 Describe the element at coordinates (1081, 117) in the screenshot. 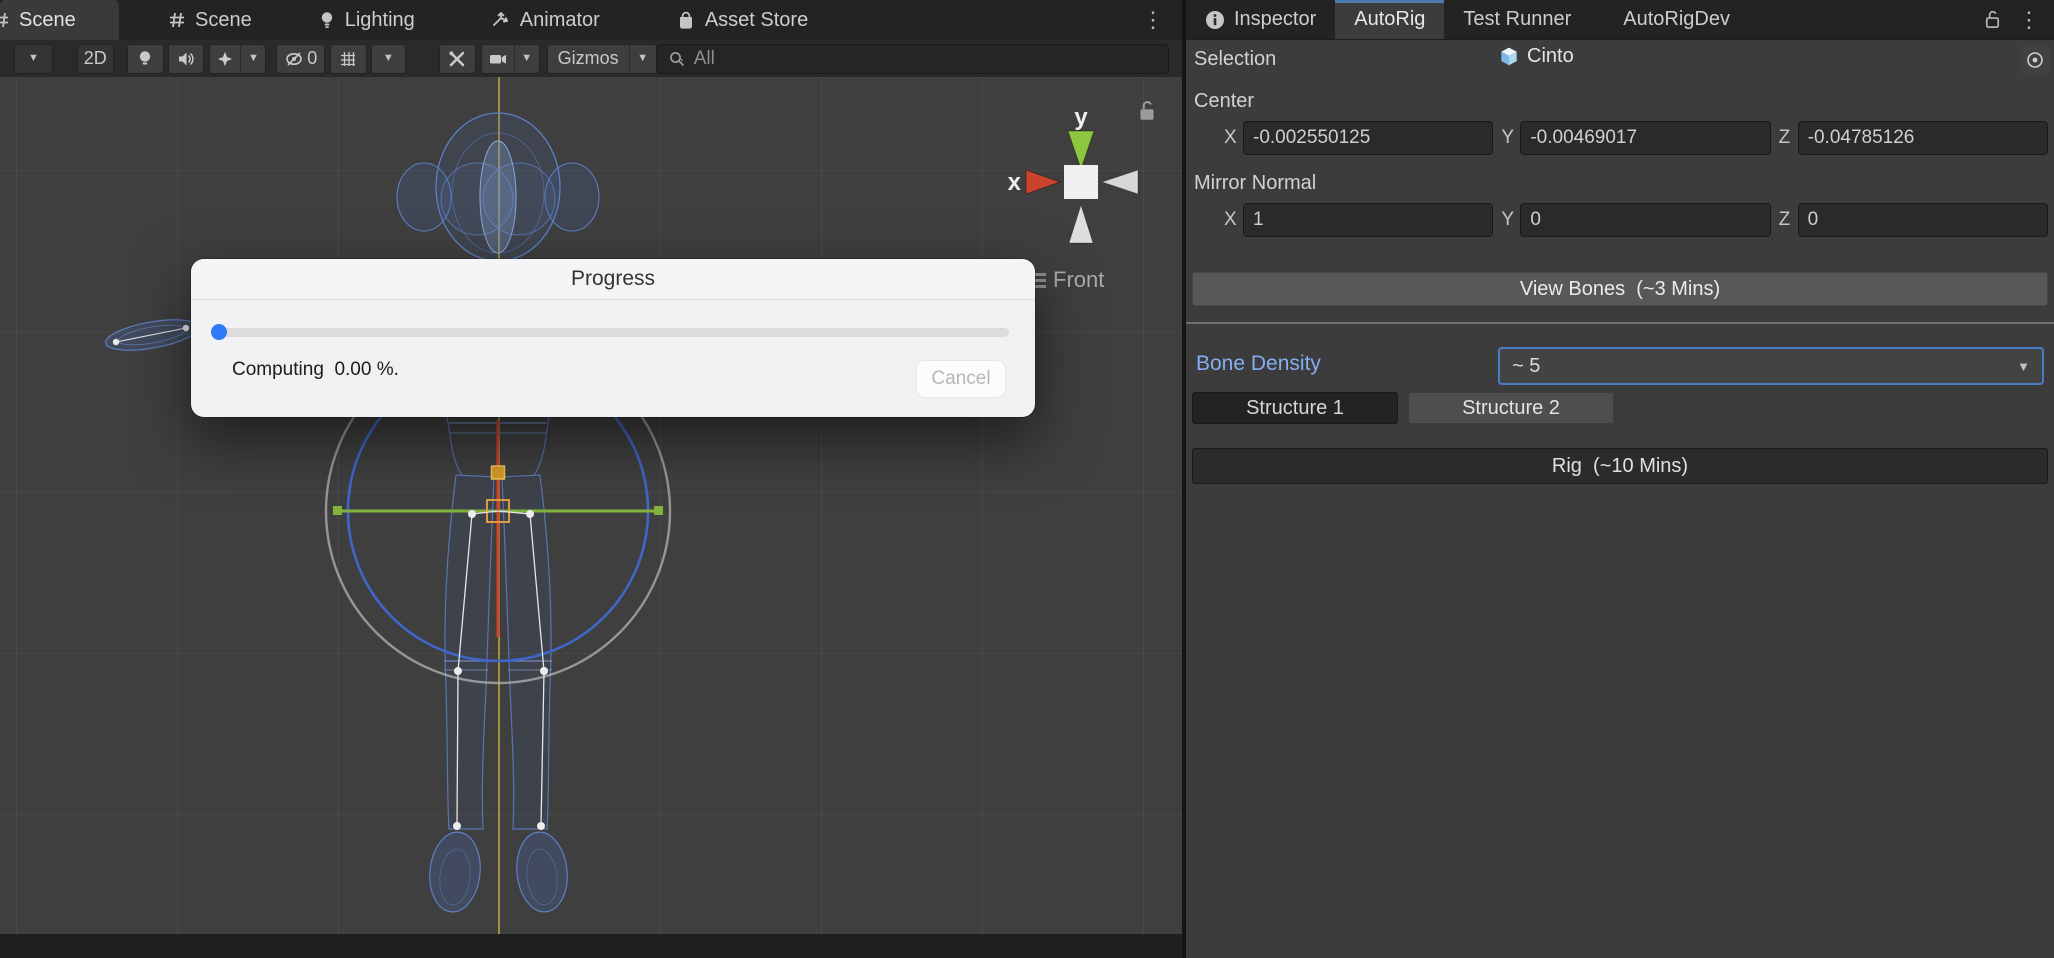

I see `gizmo-y-label: y` at that location.